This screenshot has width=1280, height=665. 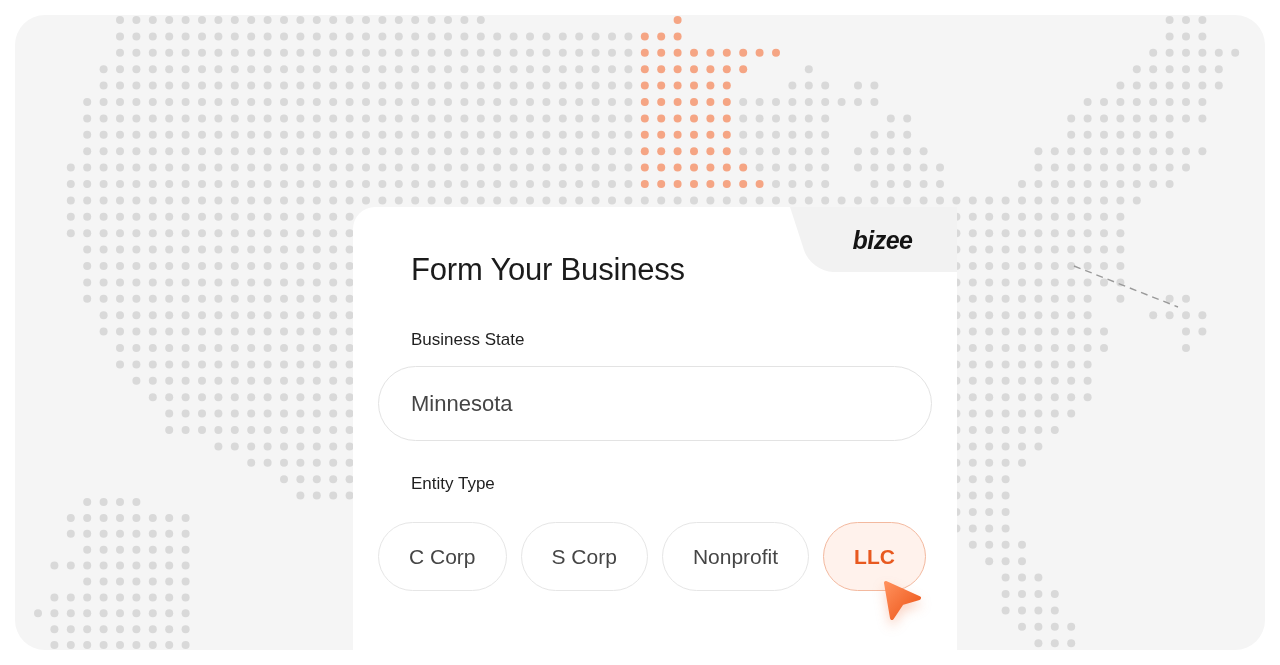 What do you see at coordinates (902, 600) in the screenshot?
I see `cursor-icon` at bounding box center [902, 600].